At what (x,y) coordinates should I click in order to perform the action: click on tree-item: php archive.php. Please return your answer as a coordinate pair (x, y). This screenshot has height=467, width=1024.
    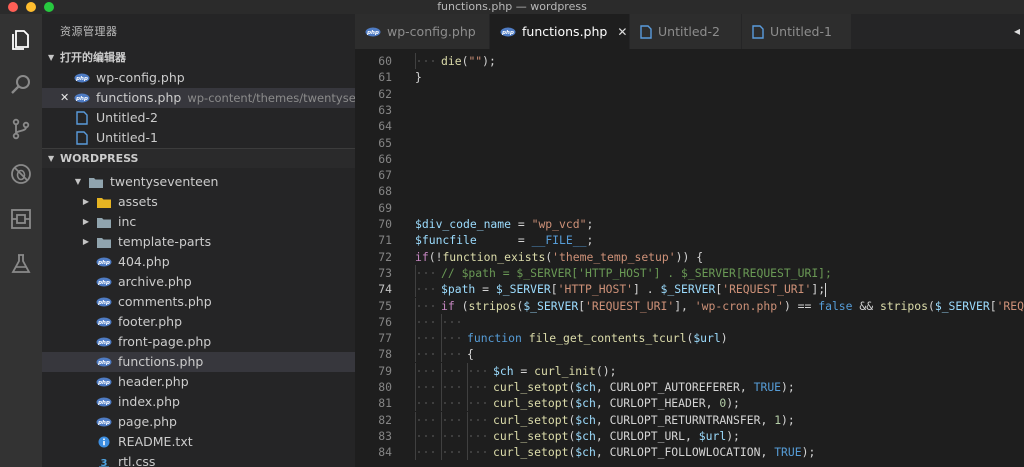
    Looking at the image, I should click on (198, 282).